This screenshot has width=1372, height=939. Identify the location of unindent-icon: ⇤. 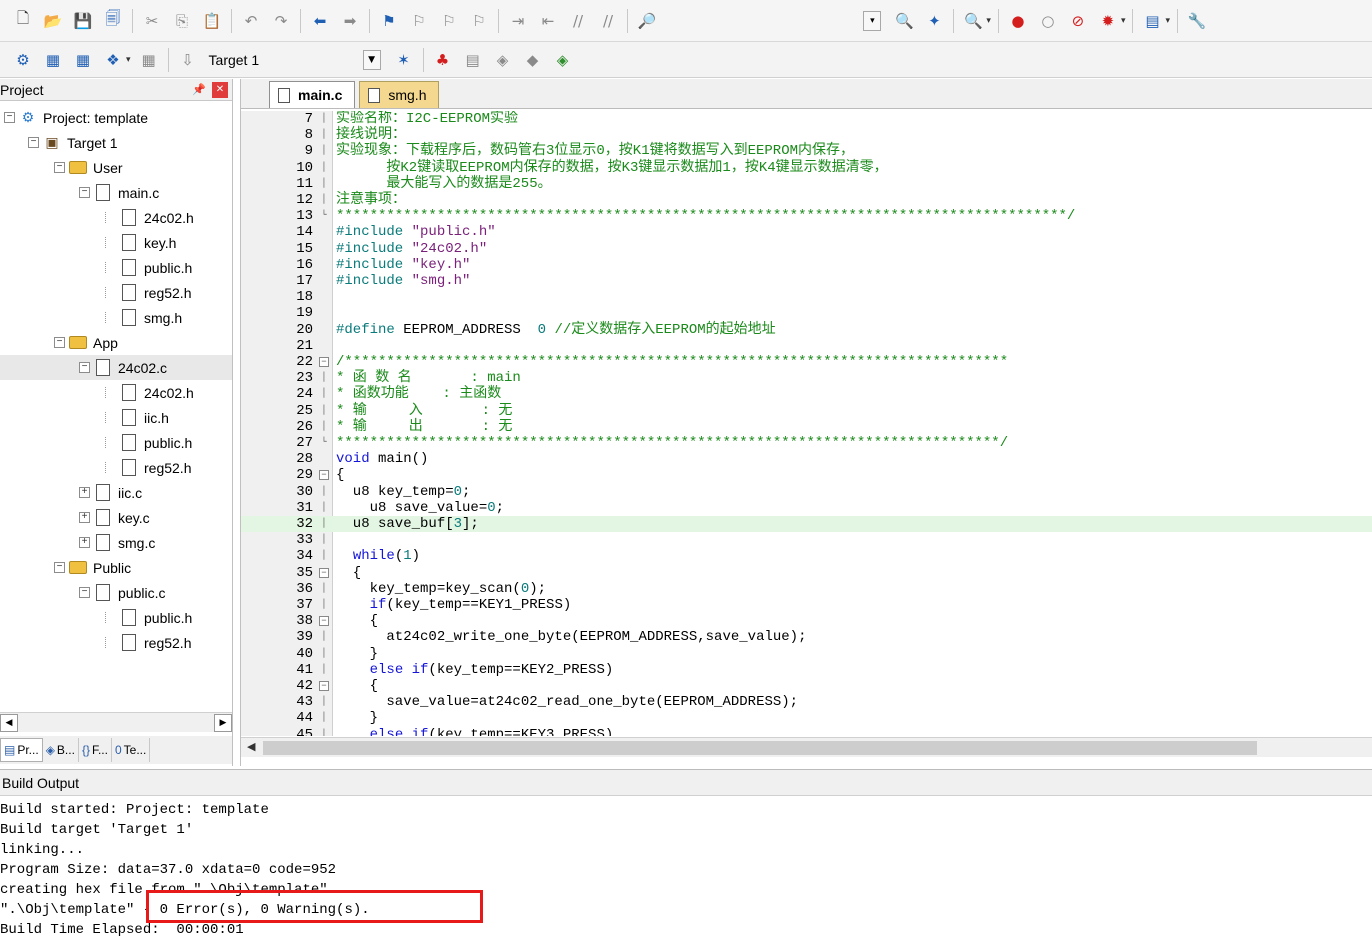
(548, 21).